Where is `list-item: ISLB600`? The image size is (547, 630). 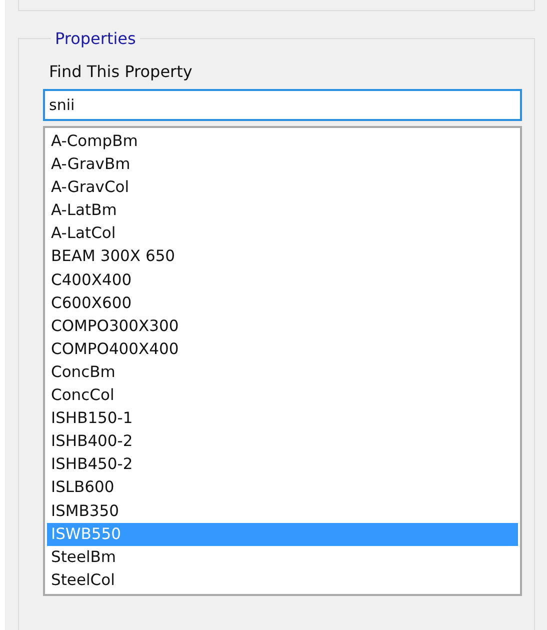 list-item: ISLB600 is located at coordinates (282, 488).